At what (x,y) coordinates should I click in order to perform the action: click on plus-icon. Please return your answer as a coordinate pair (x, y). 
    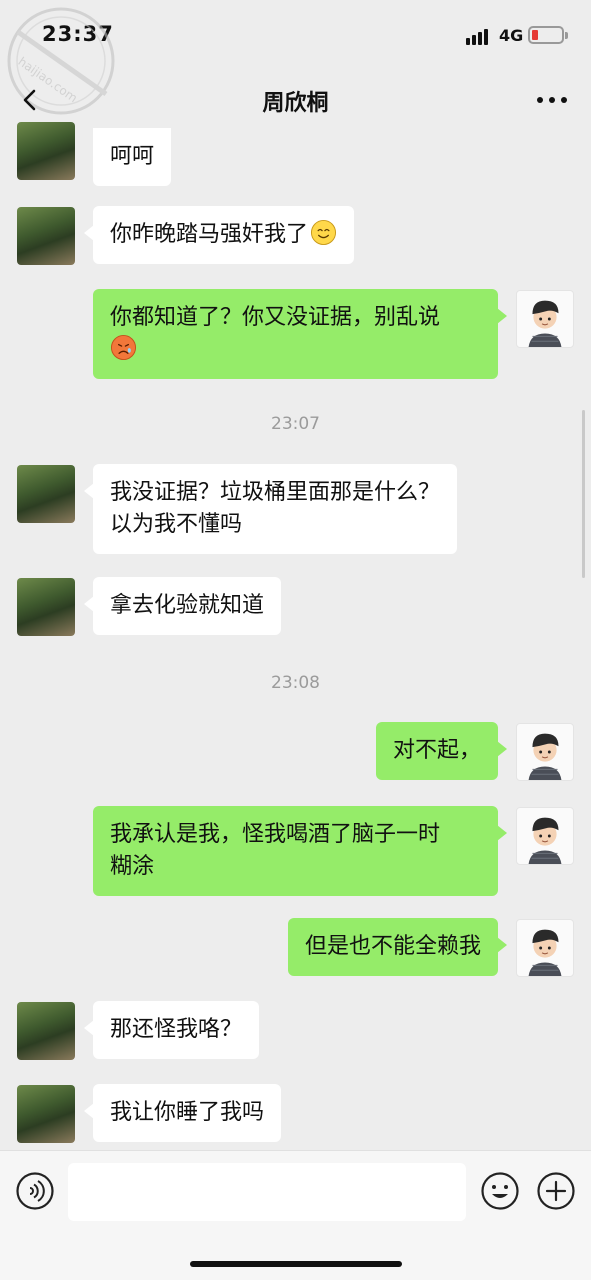
    Looking at the image, I should click on (556, 1191).